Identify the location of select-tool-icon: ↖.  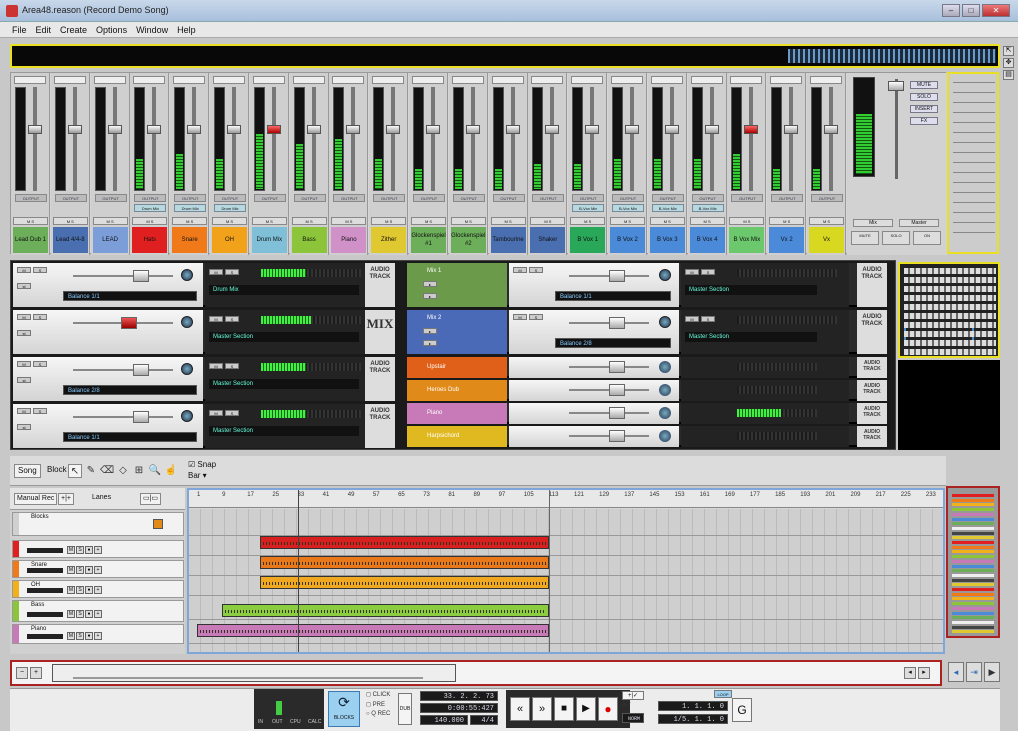
(75, 471).